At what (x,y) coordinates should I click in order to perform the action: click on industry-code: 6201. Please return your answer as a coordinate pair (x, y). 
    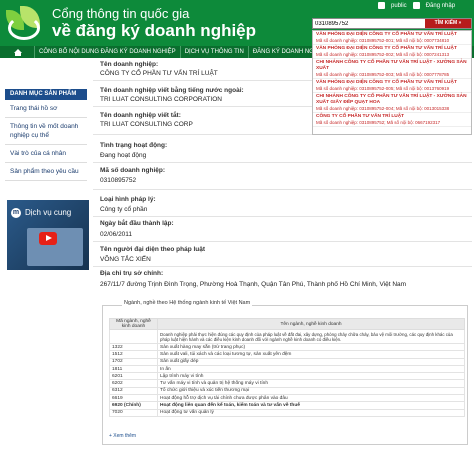
    Looking at the image, I should click on (133, 376).